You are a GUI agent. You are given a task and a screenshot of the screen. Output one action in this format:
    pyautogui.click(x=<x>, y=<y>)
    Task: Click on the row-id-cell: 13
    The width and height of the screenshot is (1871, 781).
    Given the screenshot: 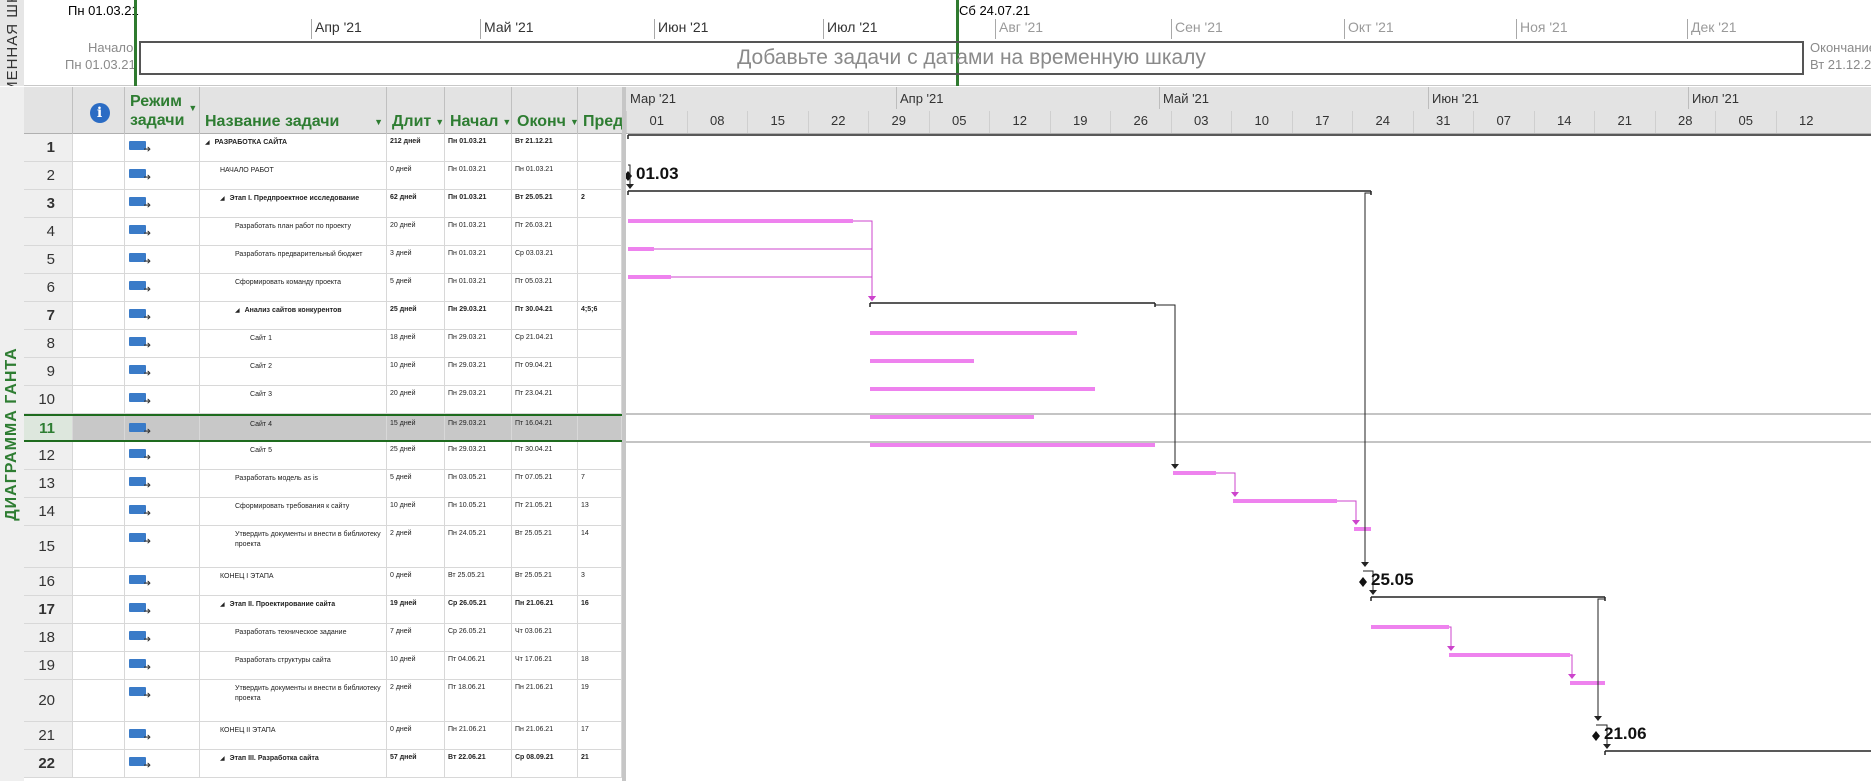 What is the action you would take?
    pyautogui.click(x=48, y=483)
    